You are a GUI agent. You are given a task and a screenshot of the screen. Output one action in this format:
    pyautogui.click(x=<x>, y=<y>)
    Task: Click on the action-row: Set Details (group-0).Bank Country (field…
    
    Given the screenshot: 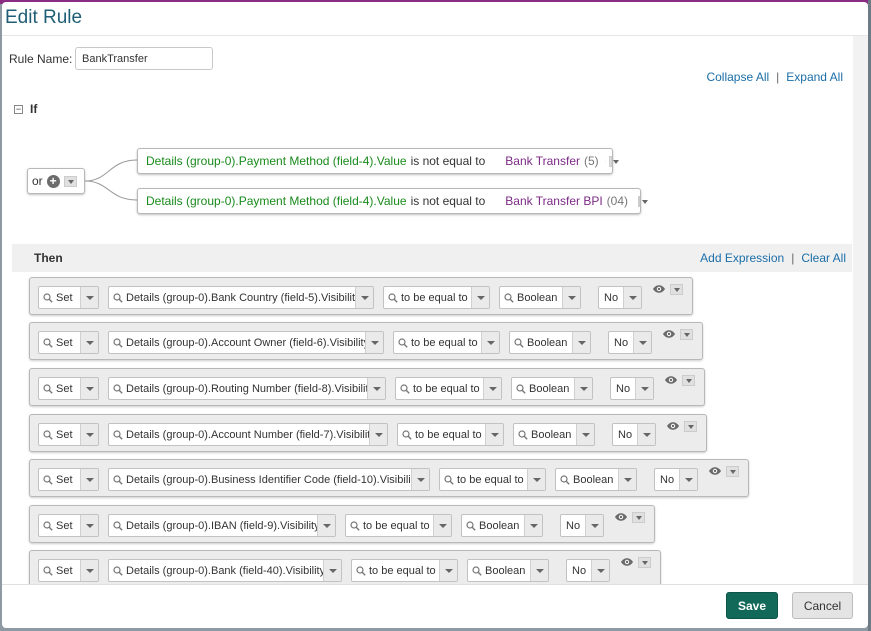 What is the action you would take?
    pyautogui.click(x=361, y=296)
    